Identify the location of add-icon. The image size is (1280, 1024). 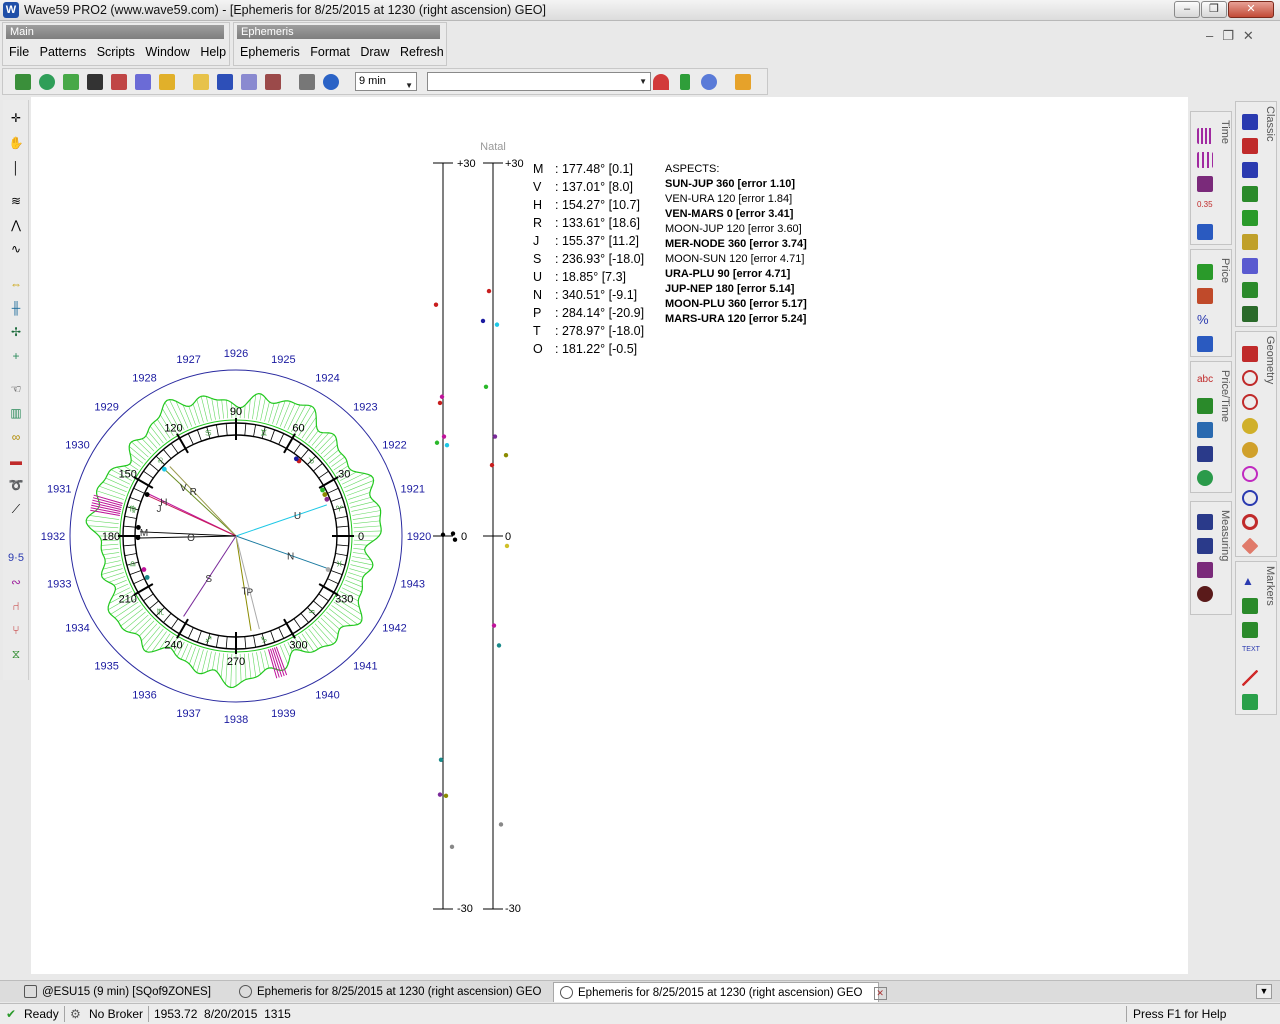
(71, 82).